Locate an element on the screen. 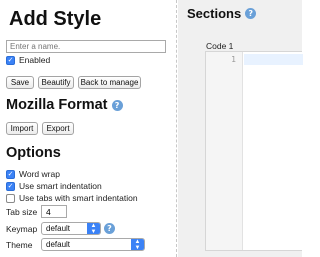  tabs-smart-indentation-label: Use tabs with smart indentation is located at coordinates (78, 198).